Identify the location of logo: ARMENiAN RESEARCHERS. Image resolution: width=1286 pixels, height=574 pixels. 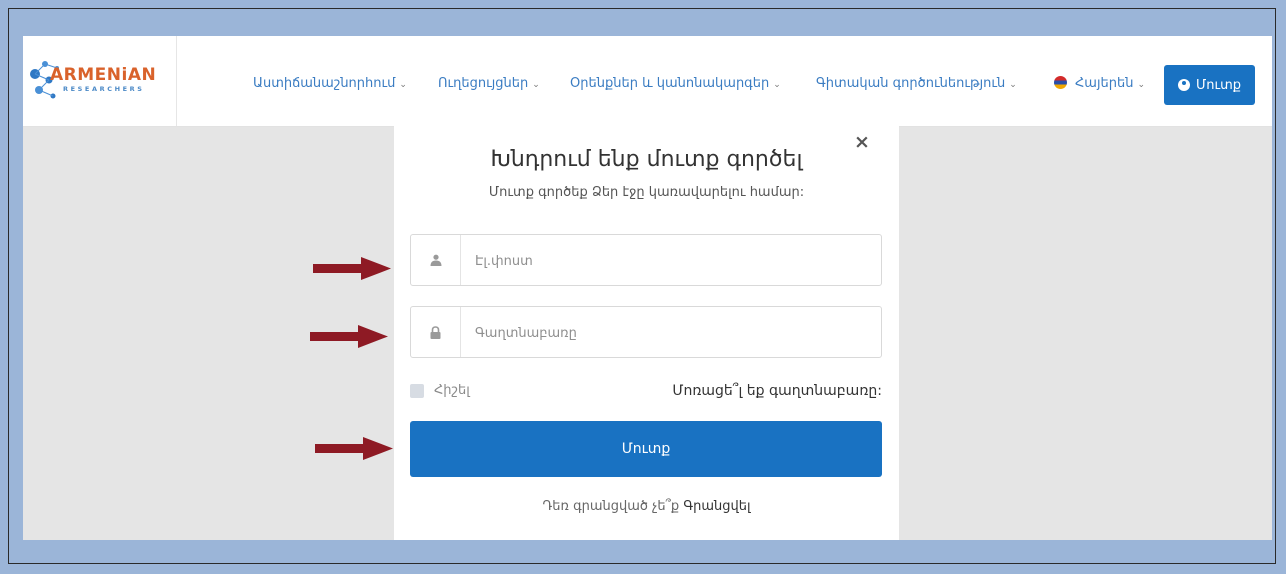
(100, 81).